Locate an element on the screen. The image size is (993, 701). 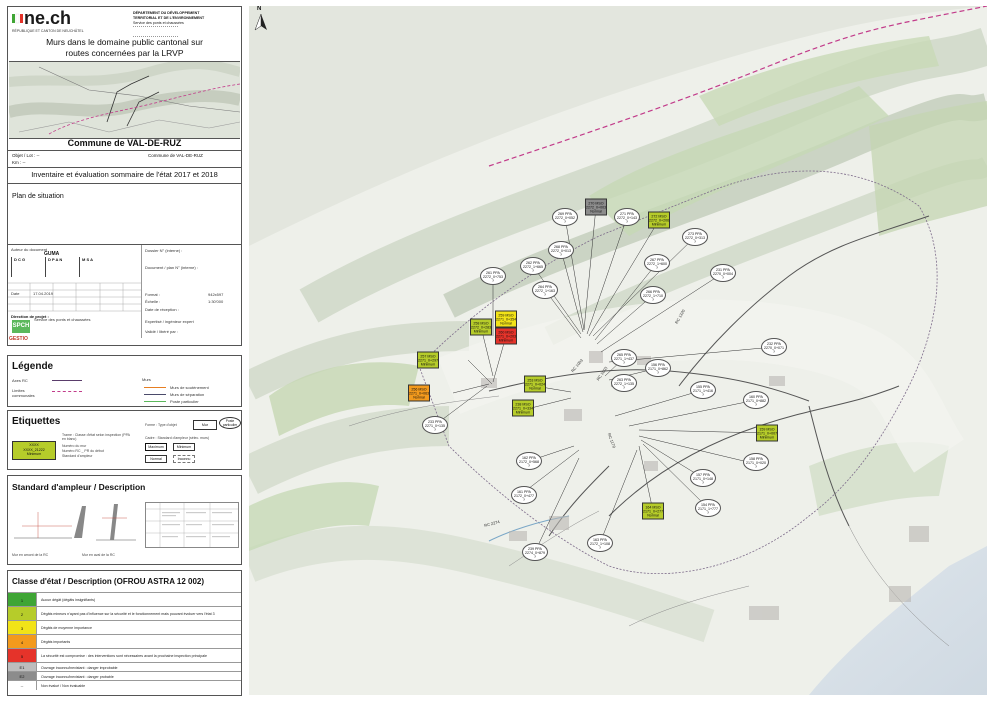
classe-description: Dégâts importants is located at coordinates (56, 642).